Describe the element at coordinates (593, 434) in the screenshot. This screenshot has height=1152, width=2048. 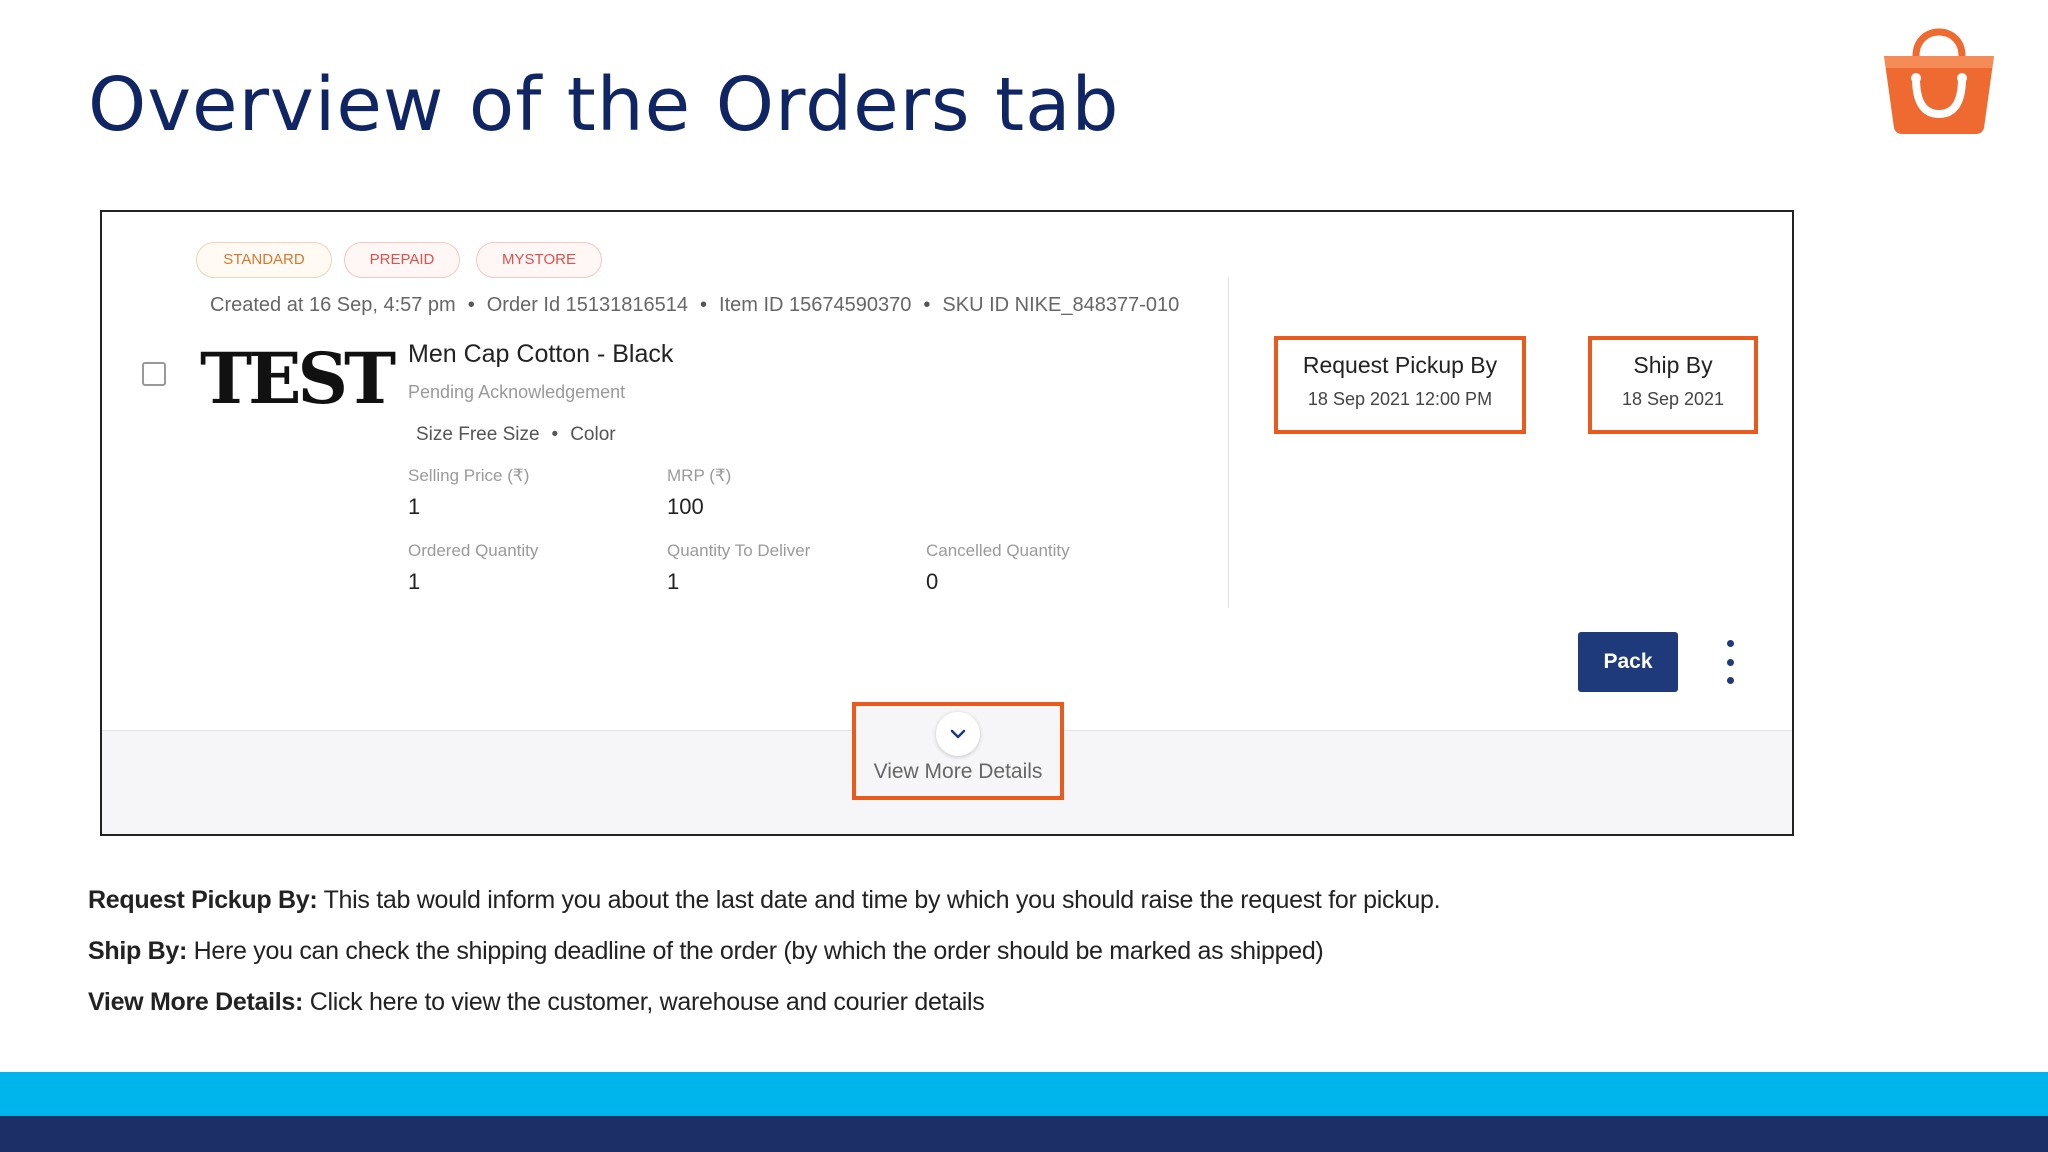
I see `color-attribute: Color` at that location.